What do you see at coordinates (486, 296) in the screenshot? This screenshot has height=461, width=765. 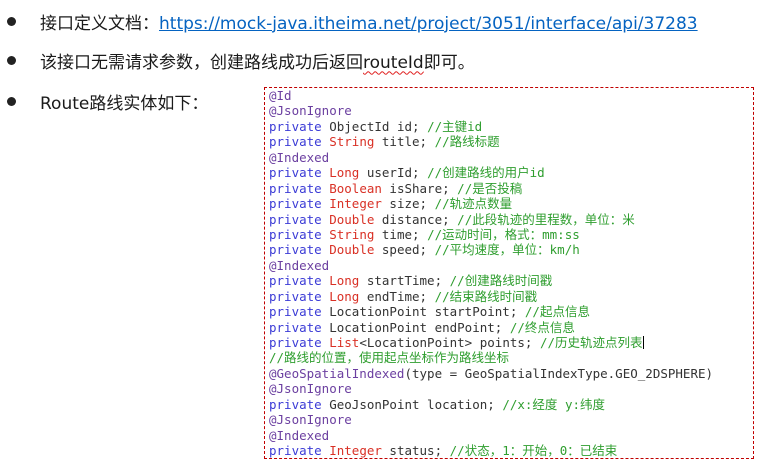 I see `code-token: //结束路线时间戳` at bounding box center [486, 296].